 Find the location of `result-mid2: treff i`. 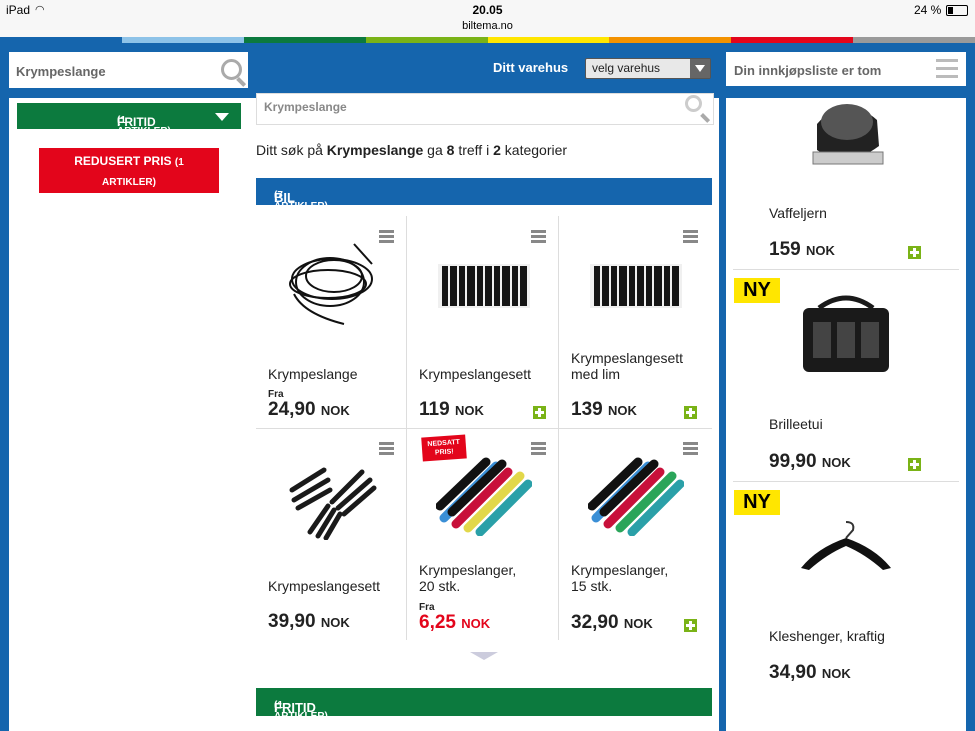

result-mid2: treff i is located at coordinates (474, 150).